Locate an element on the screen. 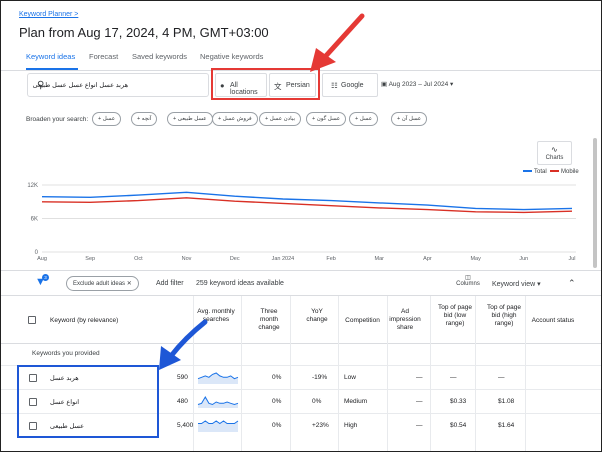 This screenshot has height=452, width=602. highlight-box-blue is located at coordinates (88, 401).